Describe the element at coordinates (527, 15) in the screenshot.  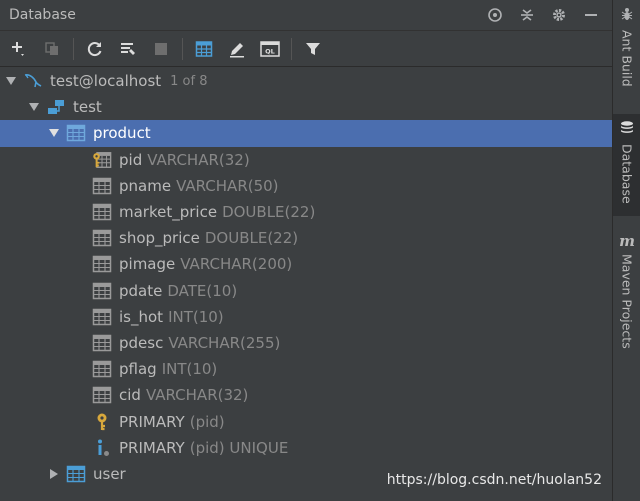
I see `collapse-all-icon` at that location.